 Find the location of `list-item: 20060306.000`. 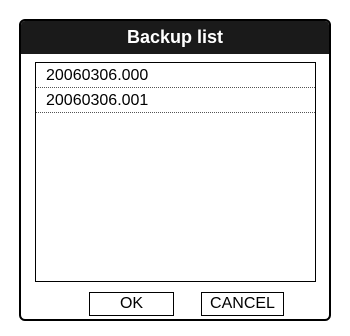

list-item: 20060306.000 is located at coordinates (175, 75).